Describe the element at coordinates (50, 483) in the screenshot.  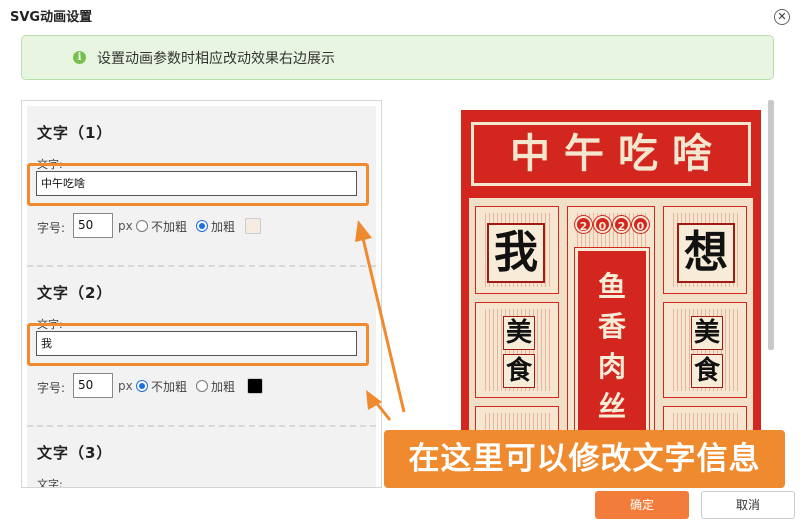
I see `text-label-3: 文字:` at that location.